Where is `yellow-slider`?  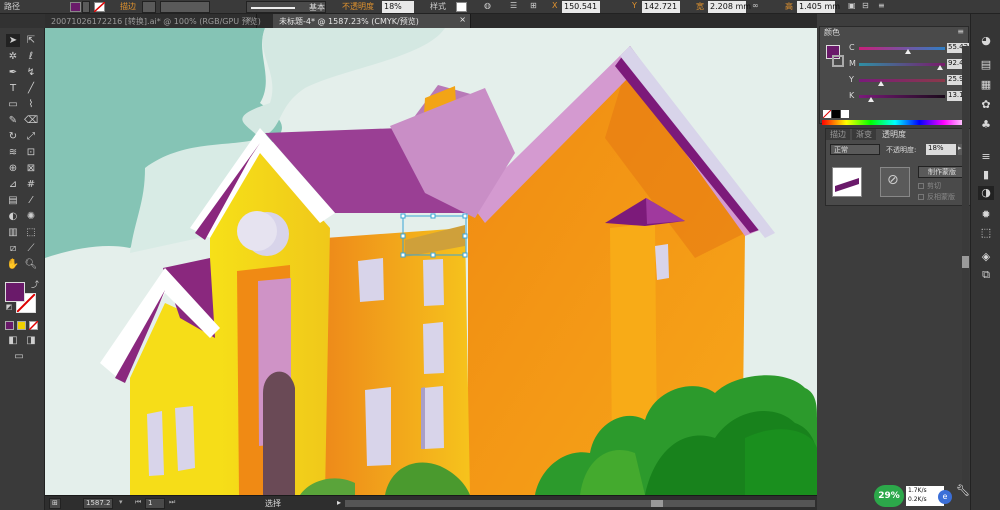
yellow-slider is located at coordinates (902, 80).